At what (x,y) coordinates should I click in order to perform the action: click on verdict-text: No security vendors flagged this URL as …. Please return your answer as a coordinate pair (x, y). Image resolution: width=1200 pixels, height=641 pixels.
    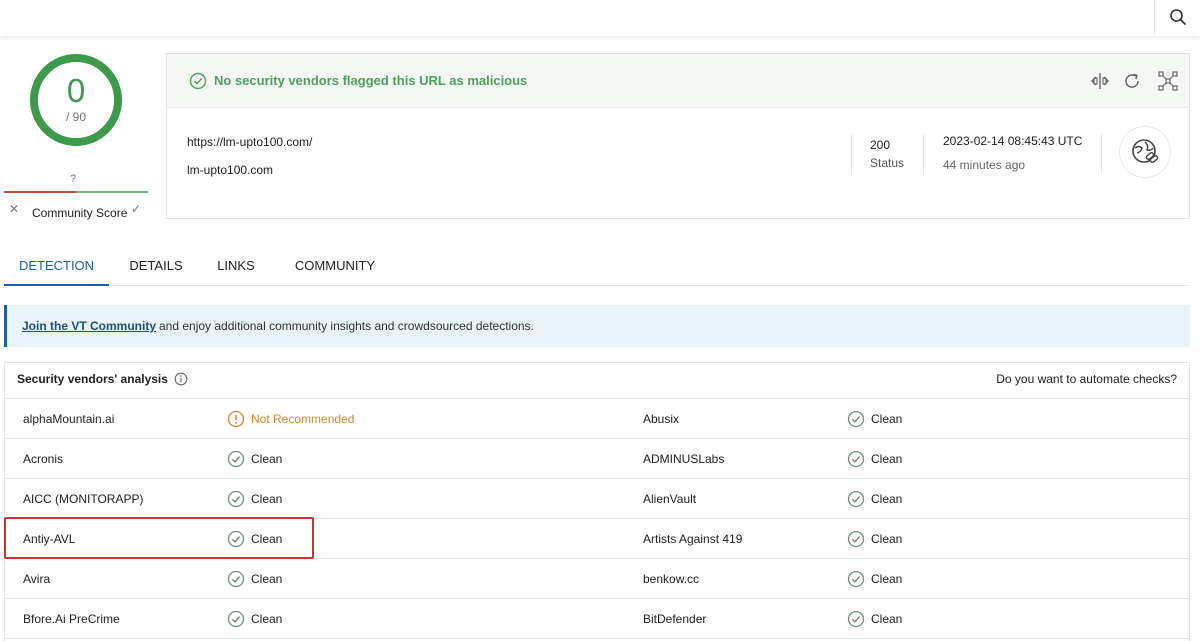
    Looking at the image, I should click on (371, 80).